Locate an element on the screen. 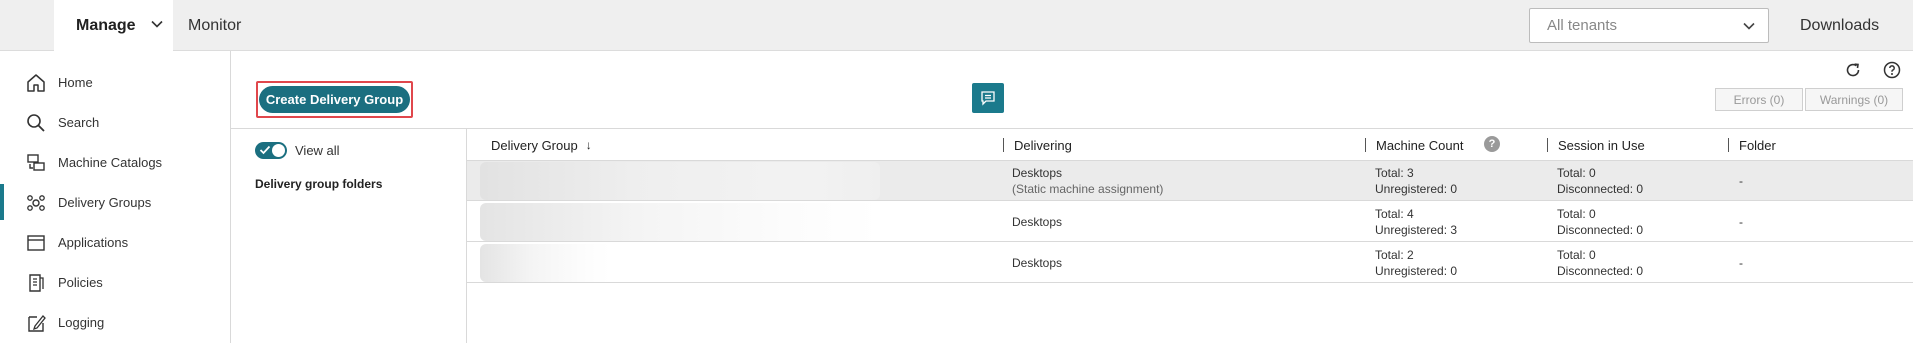  machine-total: Total: 3 is located at coordinates (1394, 173).